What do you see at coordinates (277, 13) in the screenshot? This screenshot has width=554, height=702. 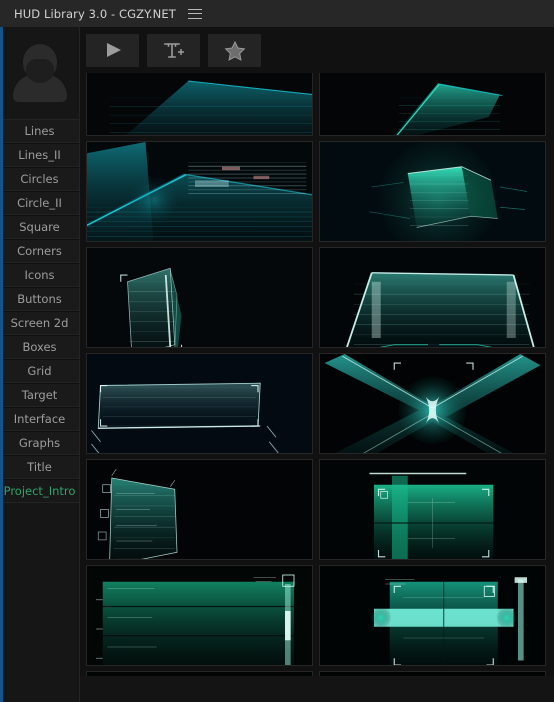 I see `title-bar: HUD Library 3.0 - CGZY.NET` at bounding box center [277, 13].